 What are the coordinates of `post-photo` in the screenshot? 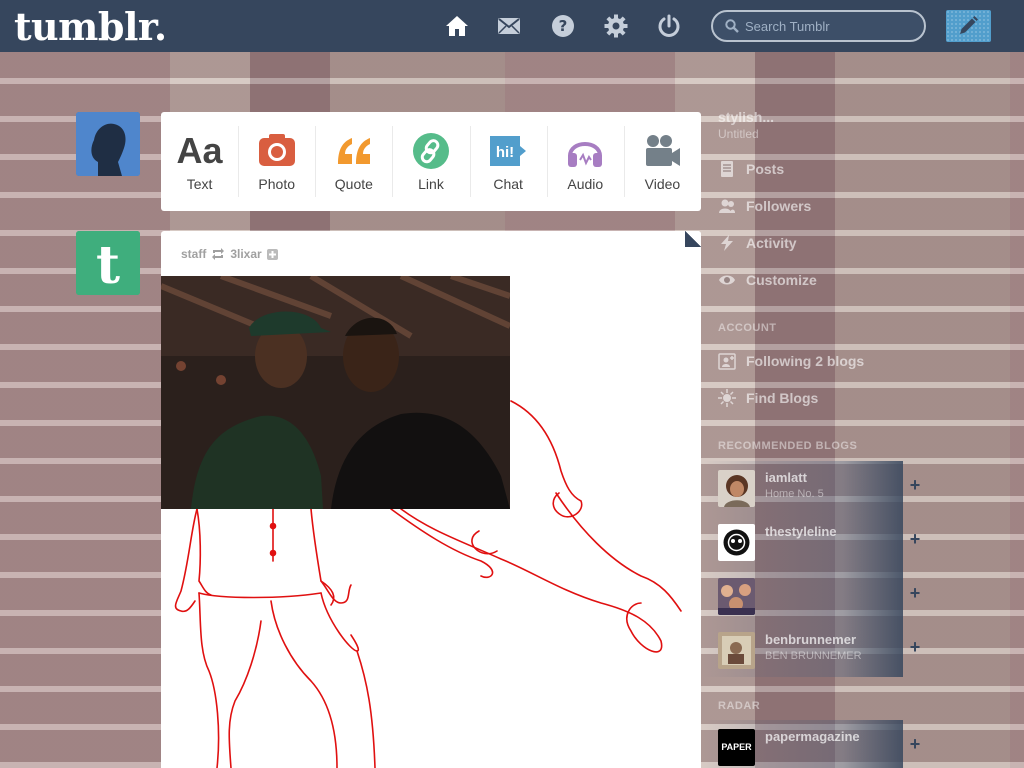 It's located at (335, 392).